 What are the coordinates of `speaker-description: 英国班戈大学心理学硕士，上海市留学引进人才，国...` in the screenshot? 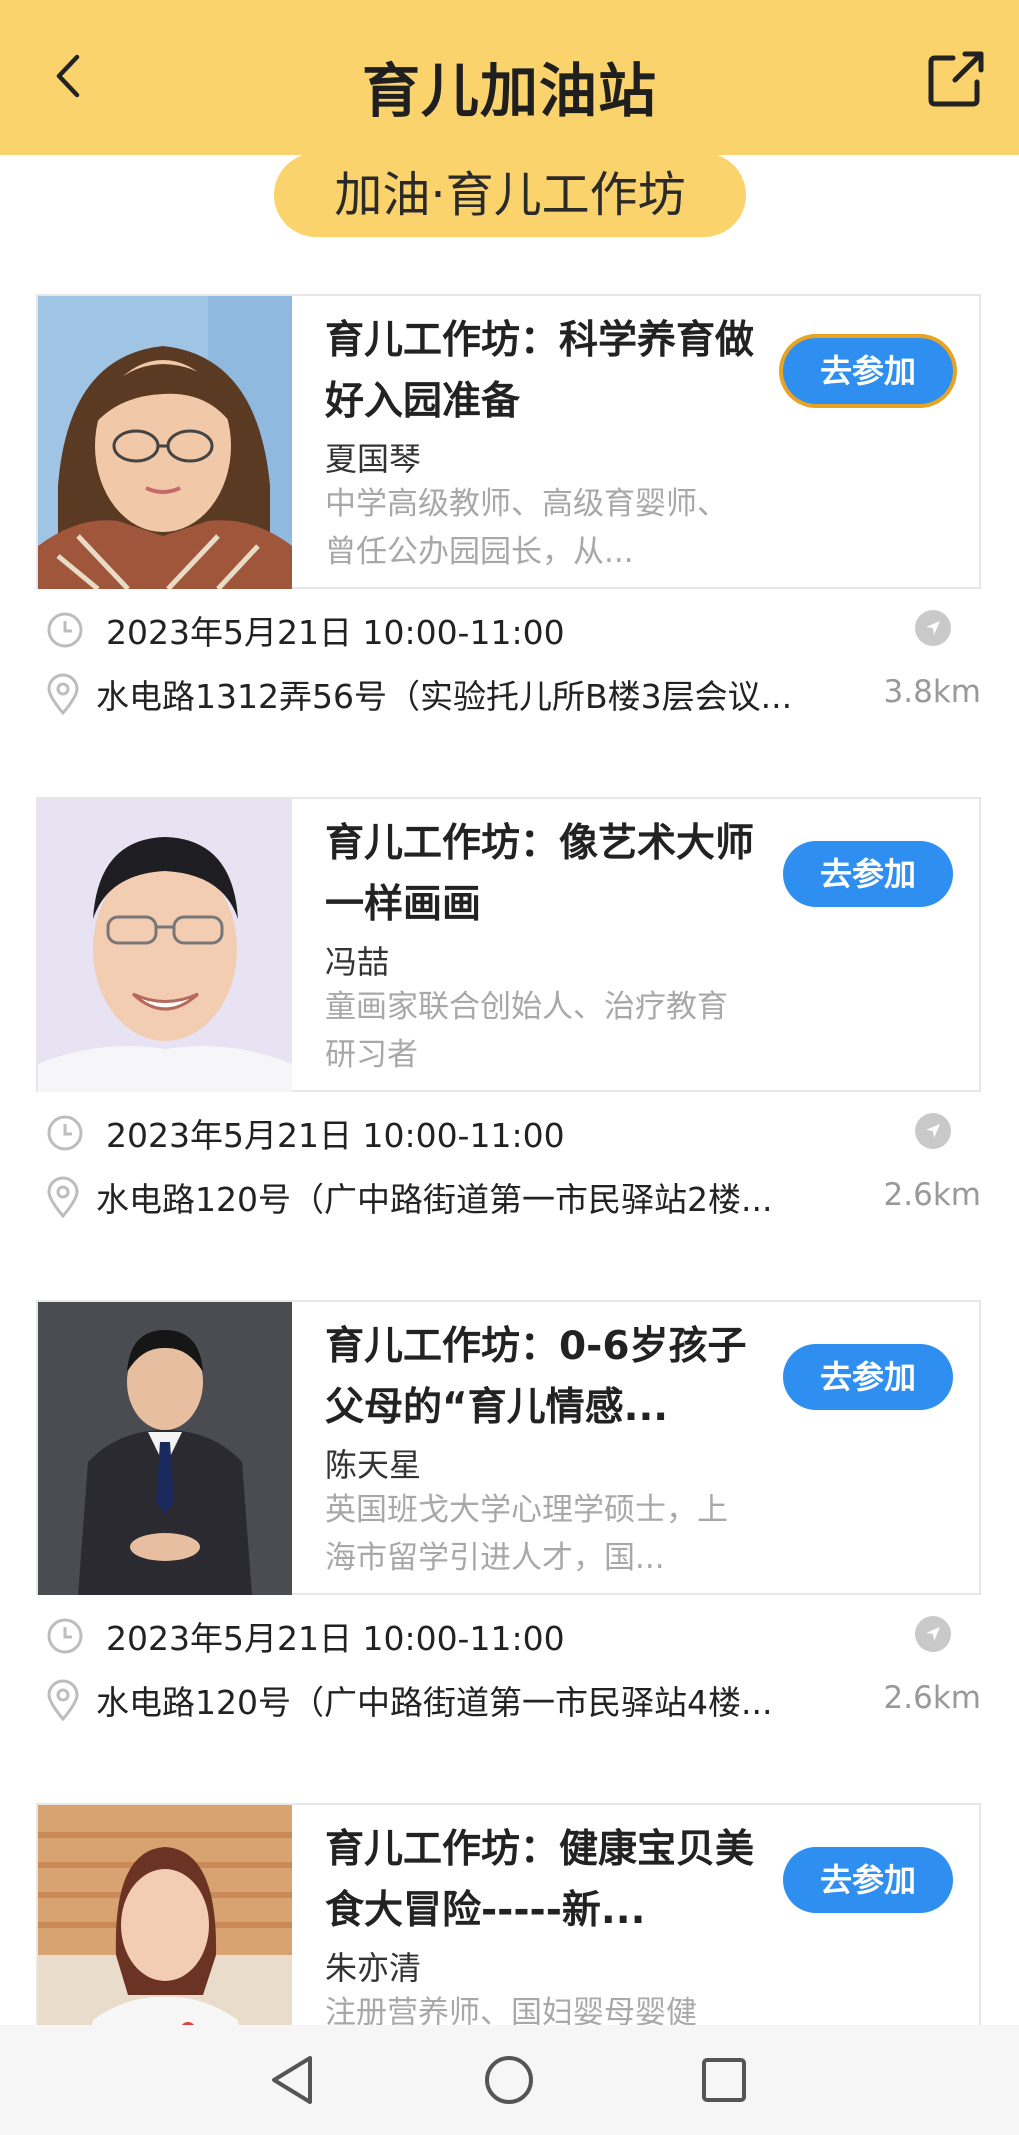 It's located at (526, 1534).